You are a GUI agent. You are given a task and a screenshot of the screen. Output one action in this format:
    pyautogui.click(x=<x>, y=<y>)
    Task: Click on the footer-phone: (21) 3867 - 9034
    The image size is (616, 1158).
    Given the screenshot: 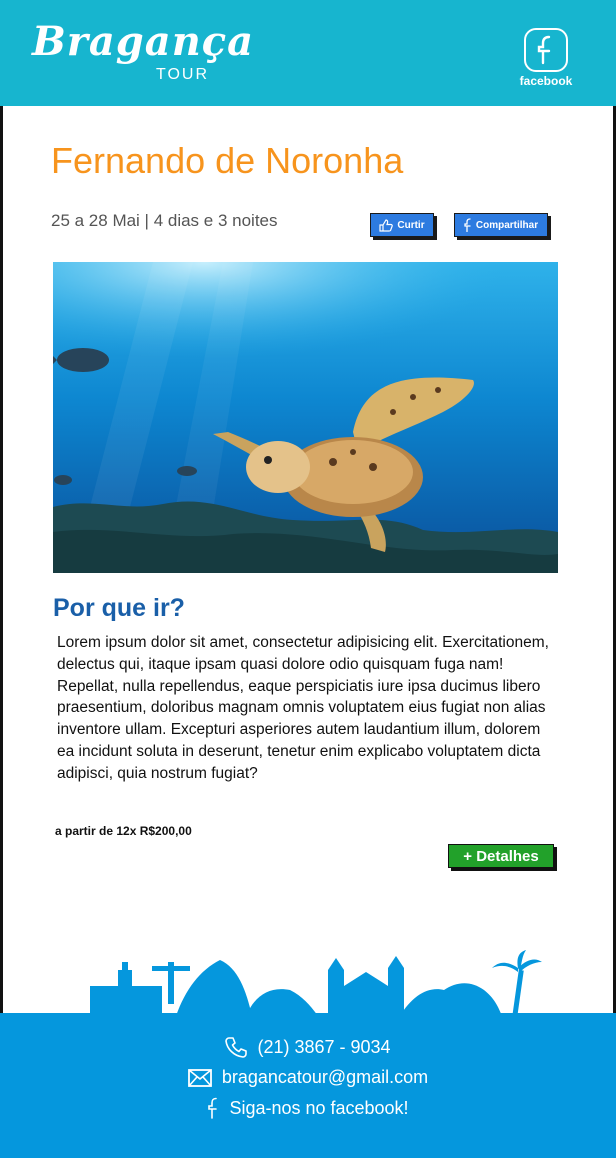 What is the action you would take?
    pyautogui.click(x=308, y=1047)
    